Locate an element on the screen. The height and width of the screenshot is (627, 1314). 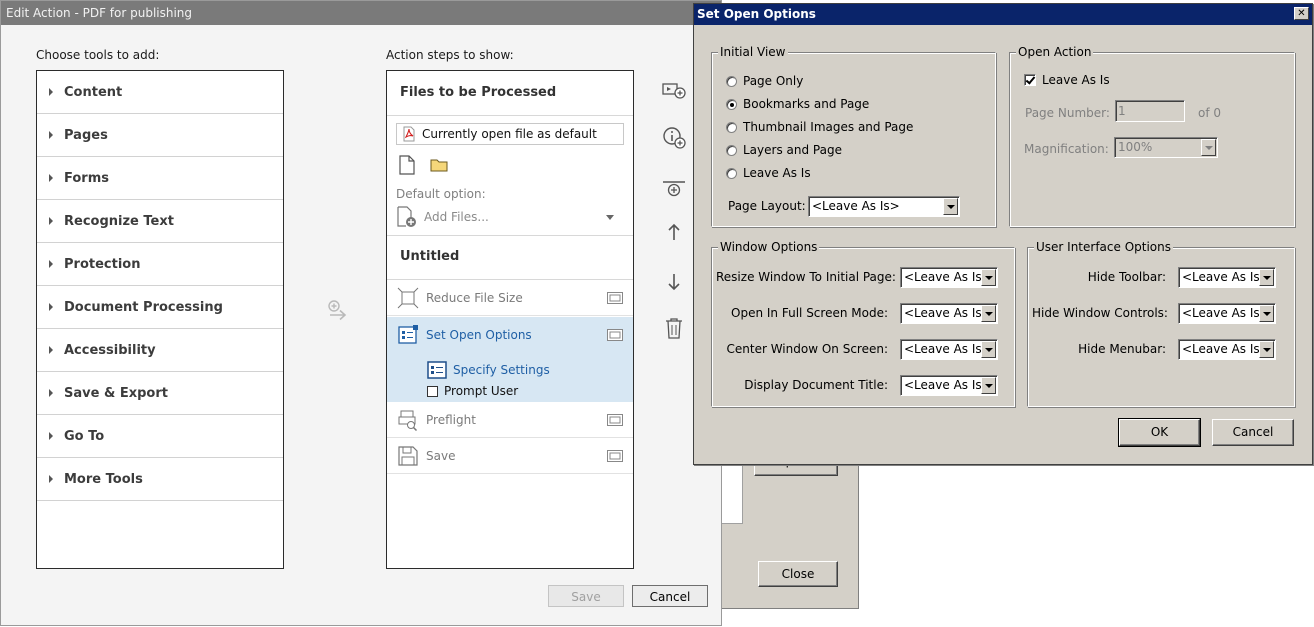
step-set-open-options: Set Open Options is located at coordinates (510, 335).